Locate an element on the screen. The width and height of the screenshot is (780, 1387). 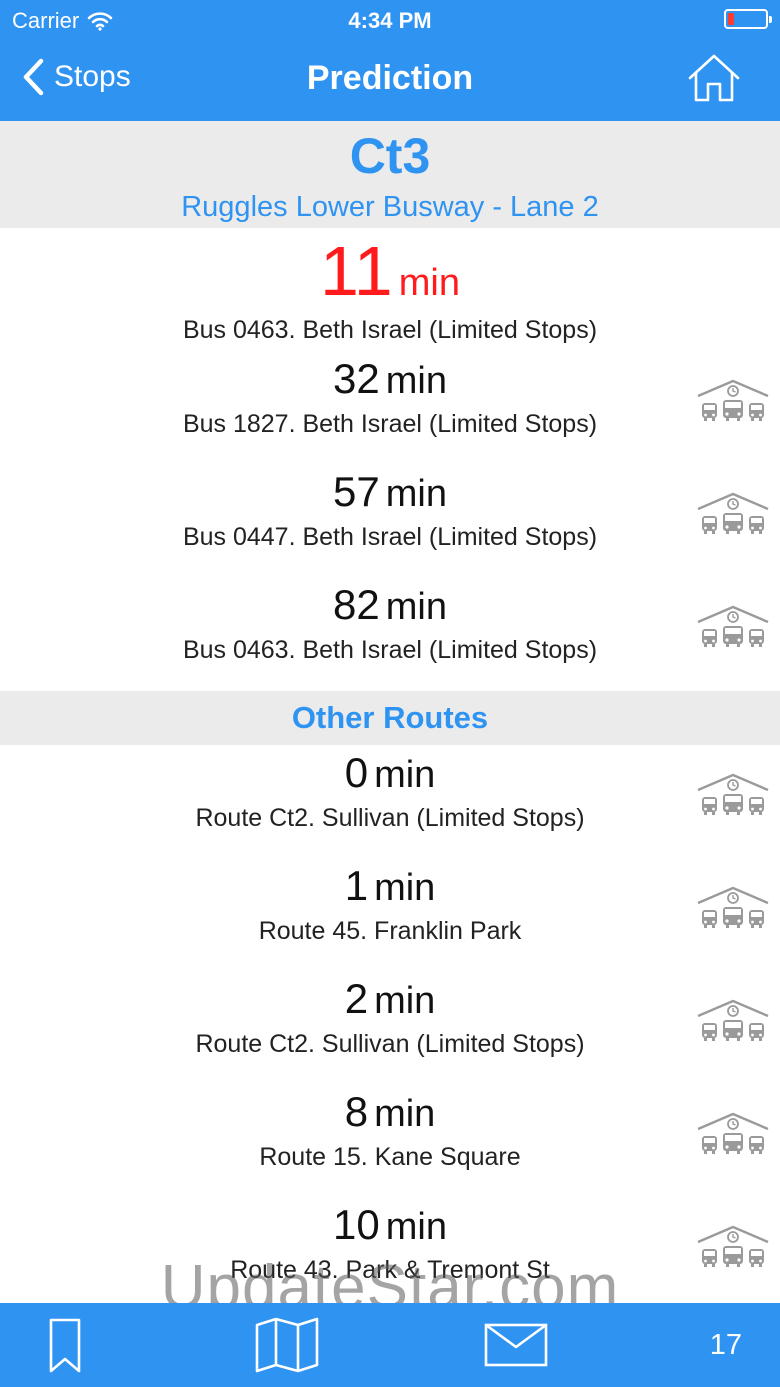
eta: 8 min is located at coordinates (390, 1111).